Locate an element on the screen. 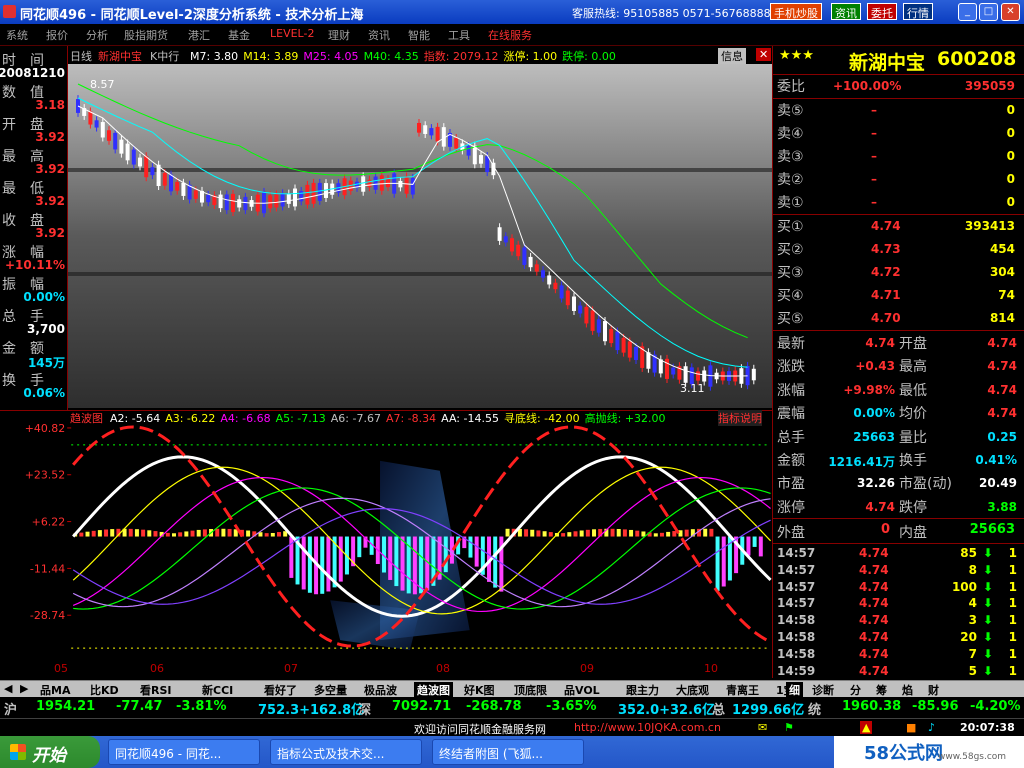  menu-analysis: 分析 is located at coordinates (97, 35).